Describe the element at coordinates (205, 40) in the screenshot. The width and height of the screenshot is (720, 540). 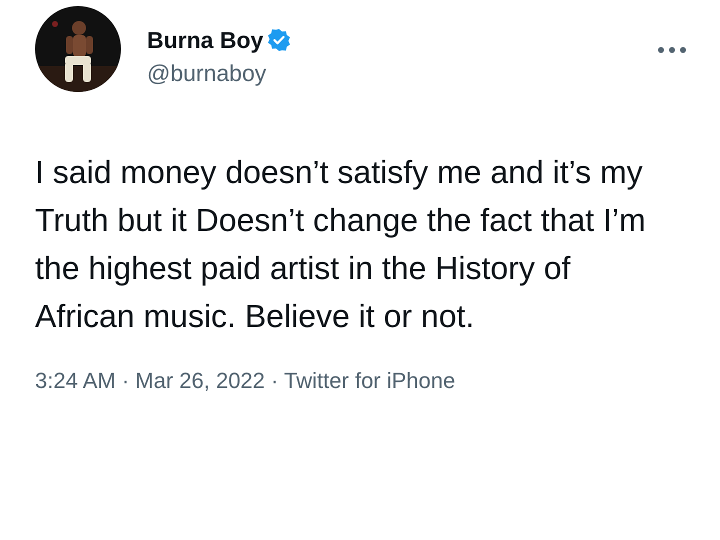
I see `author-name: Burna Boy` at that location.